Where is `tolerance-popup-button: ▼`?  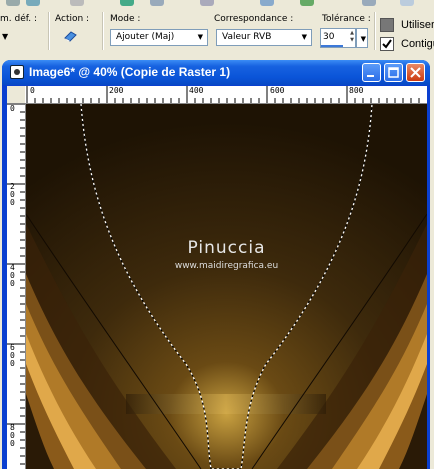 tolerance-popup-button: ▼ is located at coordinates (362, 38).